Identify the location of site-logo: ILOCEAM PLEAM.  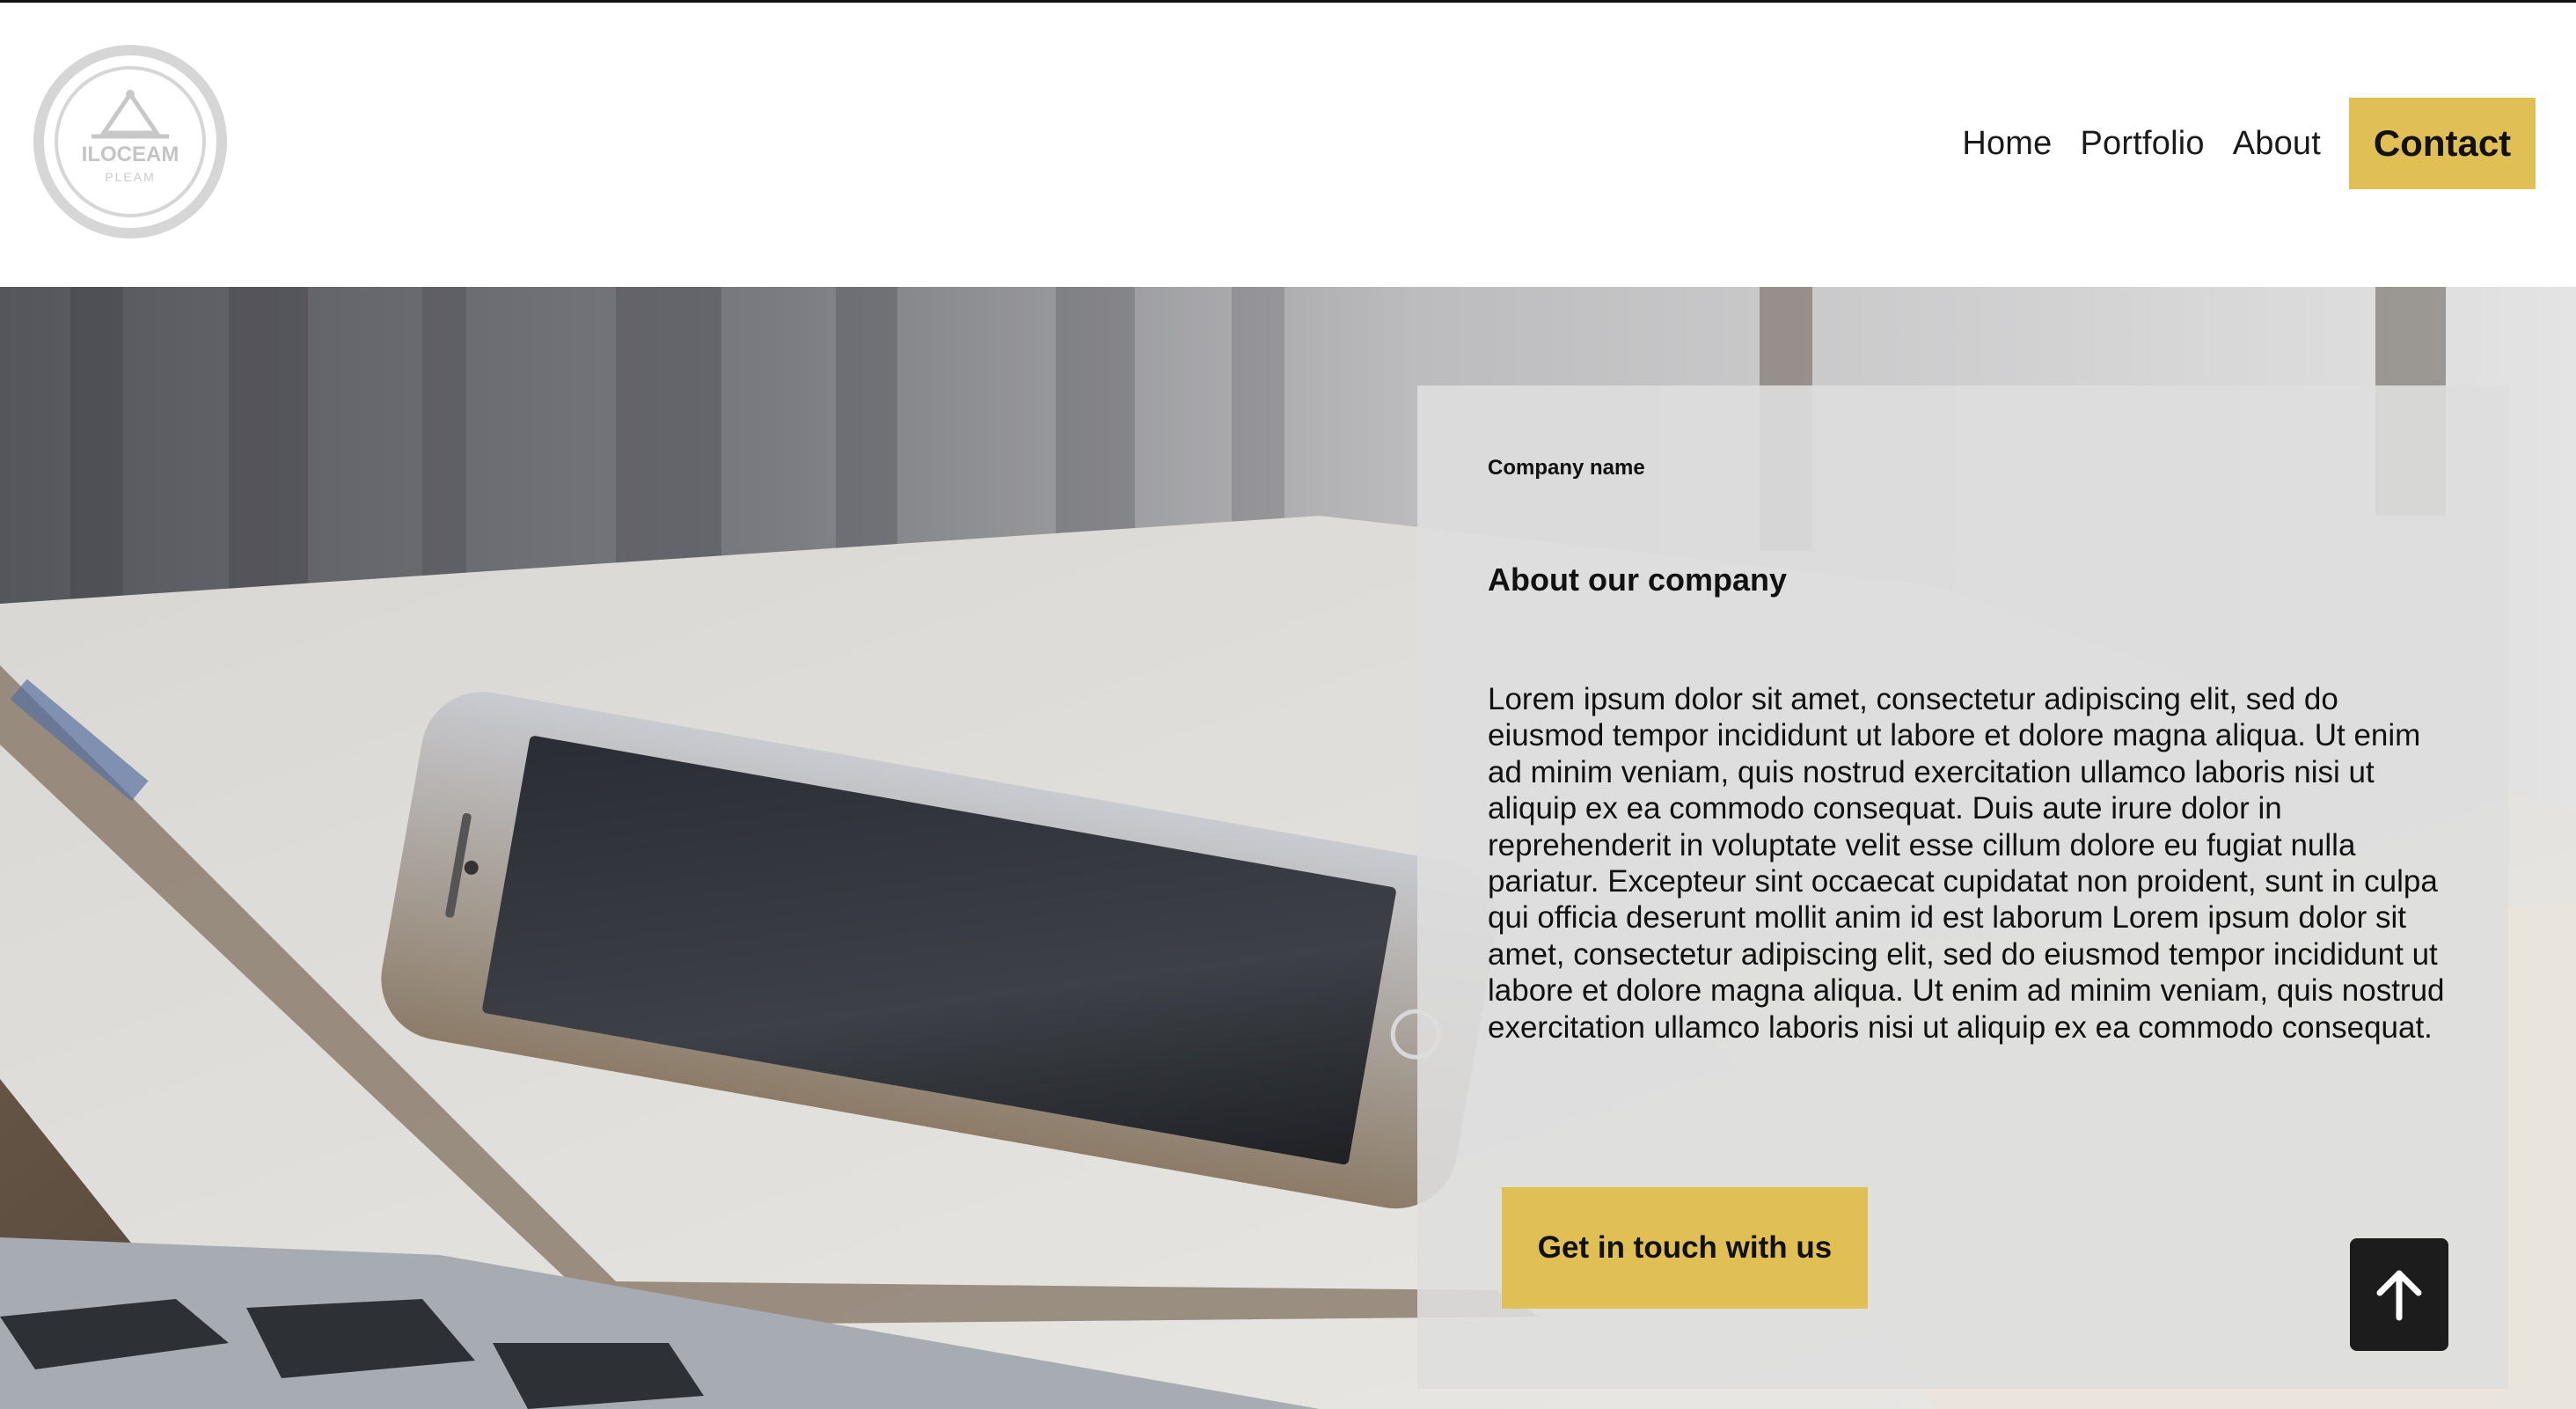
(130, 142).